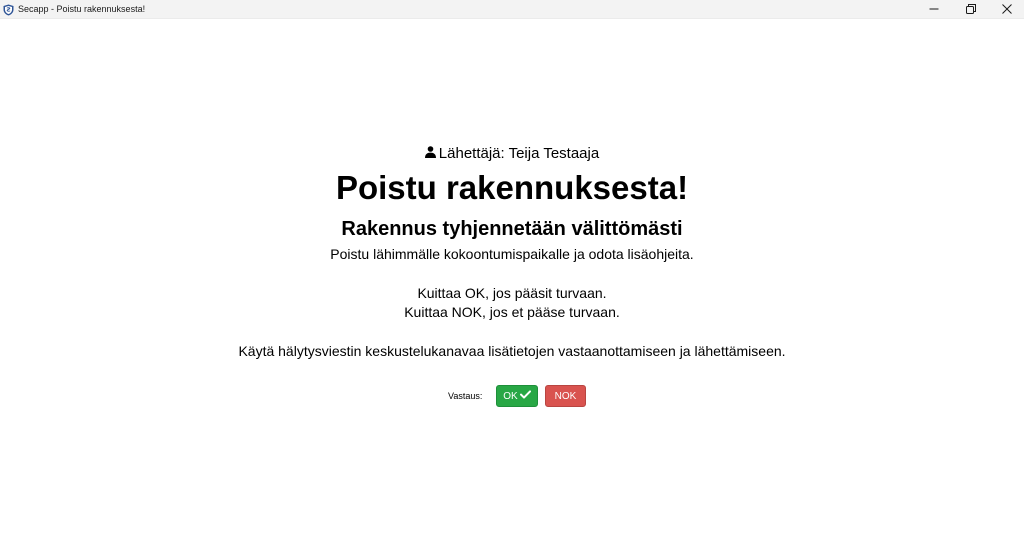 This screenshot has height=537, width=1024. I want to click on checkmark-icon, so click(525, 396).